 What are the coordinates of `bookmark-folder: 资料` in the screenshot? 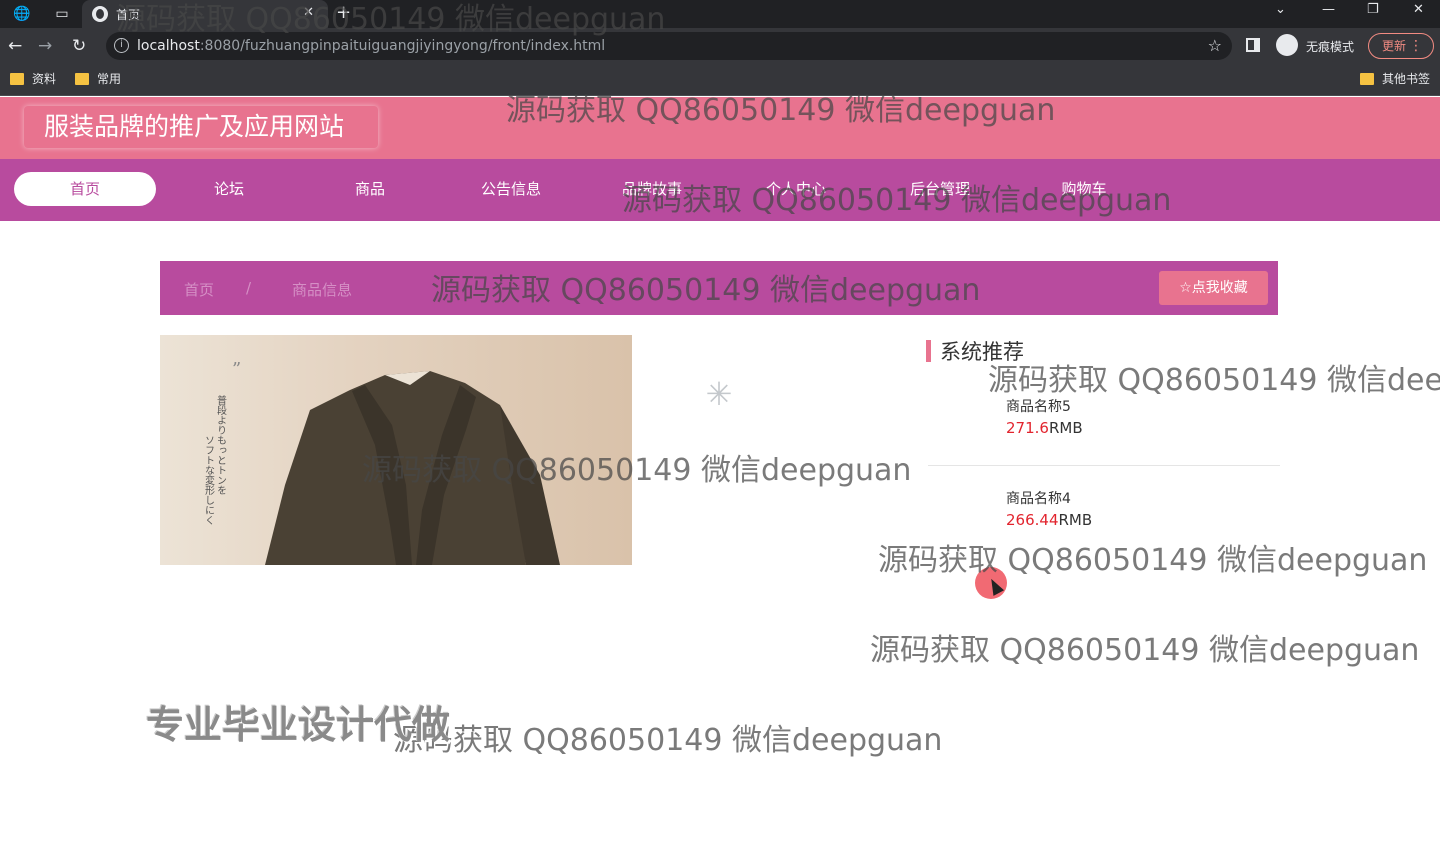 It's located at (33, 80).